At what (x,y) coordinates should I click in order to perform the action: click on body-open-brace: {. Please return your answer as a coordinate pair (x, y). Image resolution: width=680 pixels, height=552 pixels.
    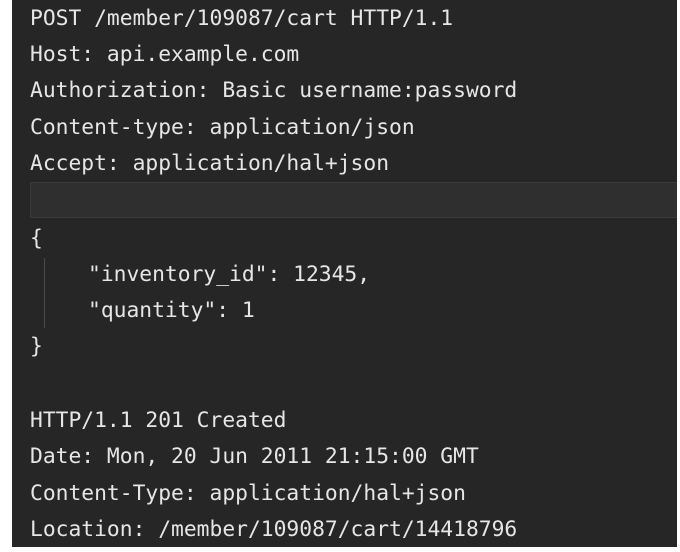
    Looking at the image, I should click on (36, 238).